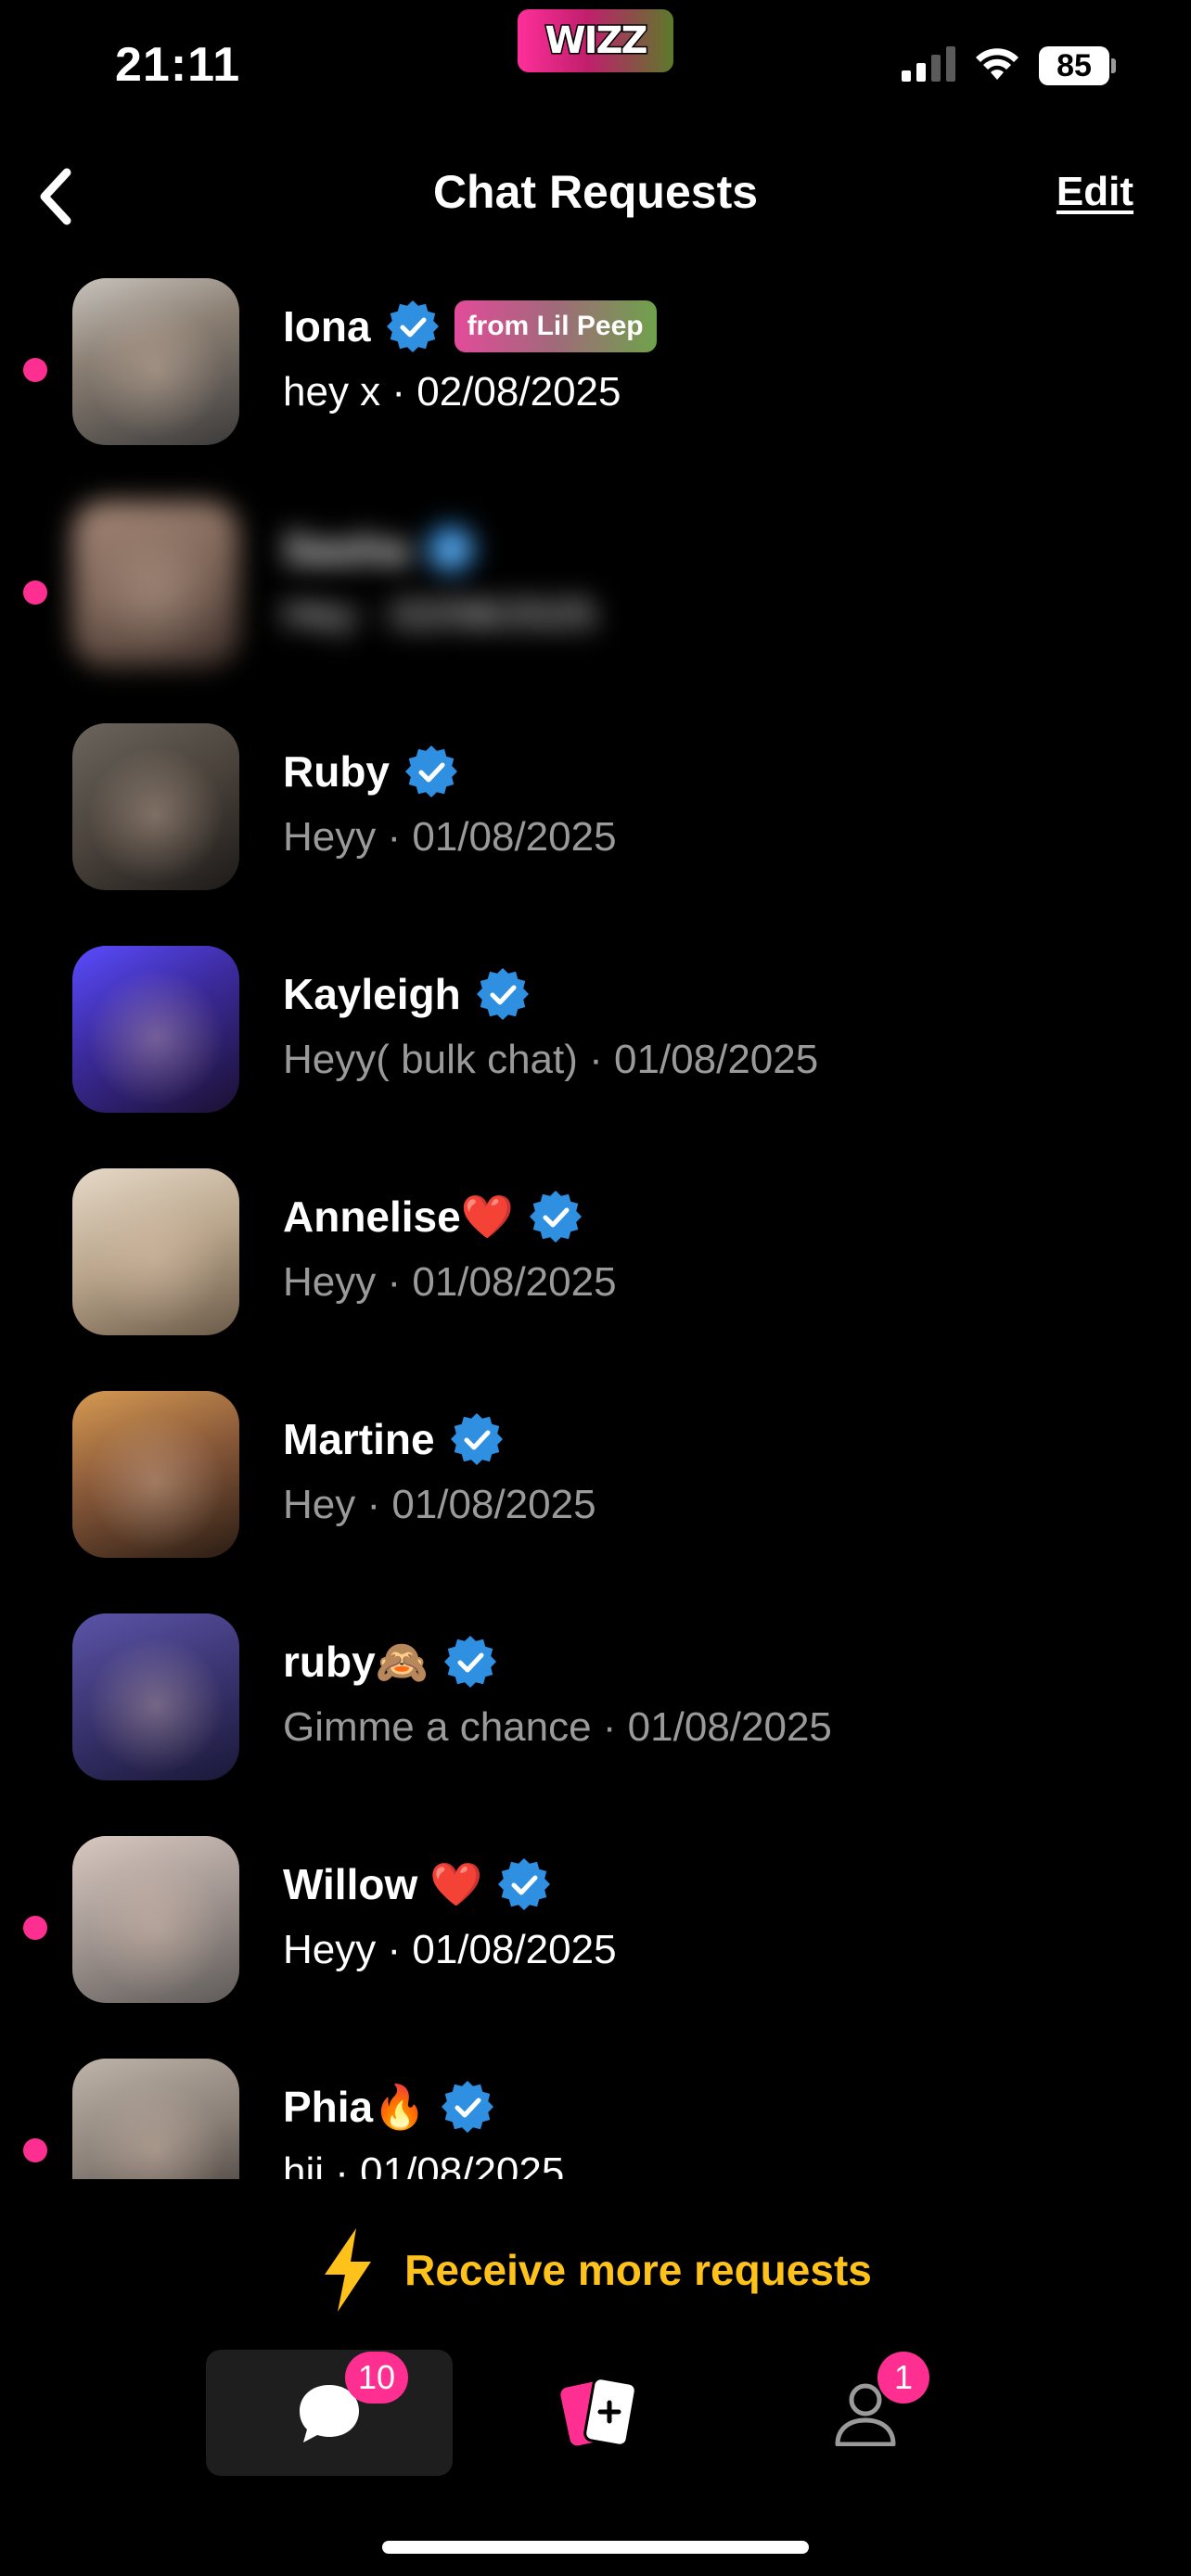 The image size is (1191, 2576). I want to click on name-line: Sasha, so click(380, 549).